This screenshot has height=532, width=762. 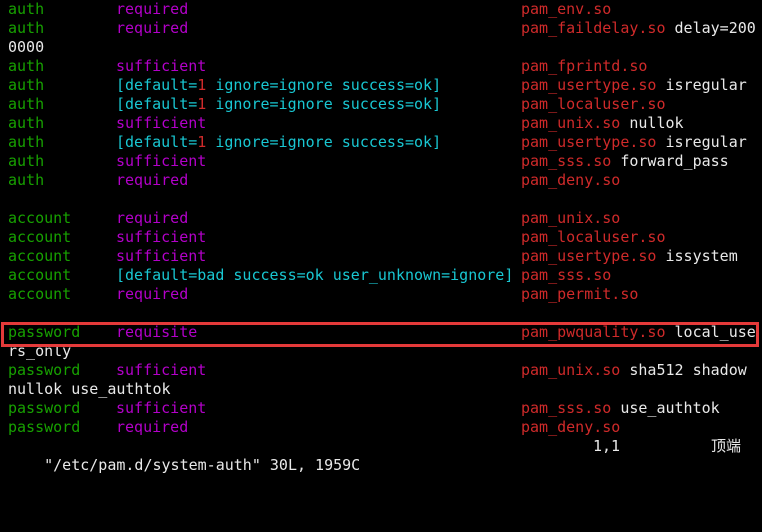 I want to click on rule-module-group: pam_sss.so, so click(x=566, y=275).